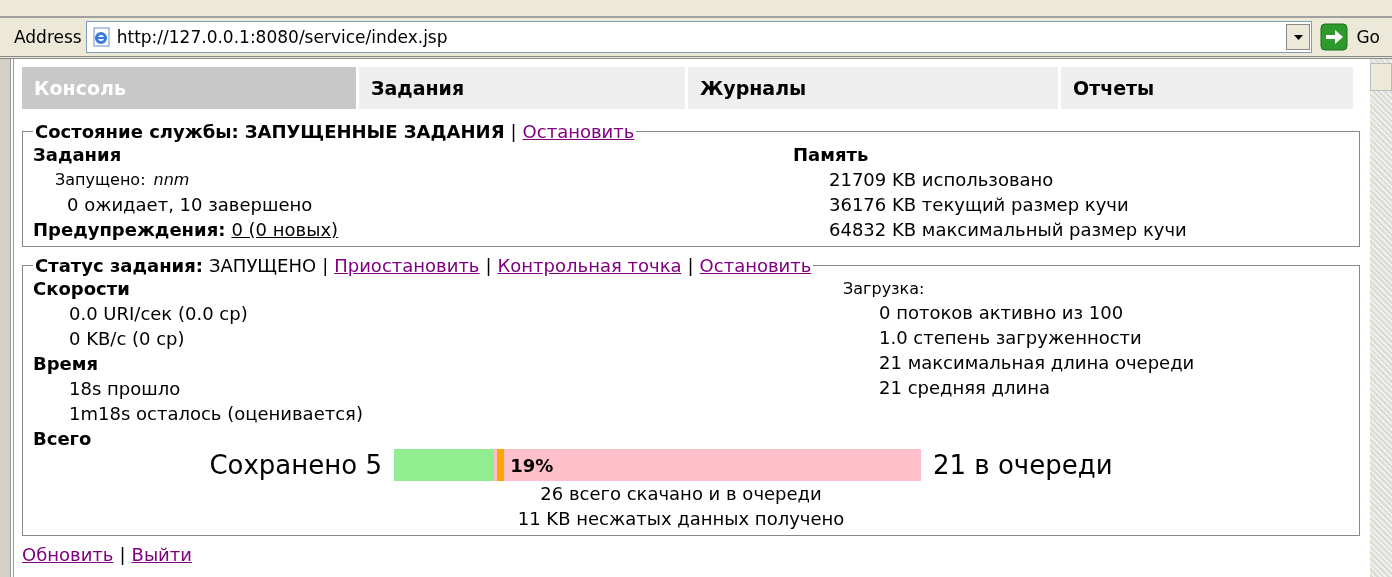 The height and width of the screenshot is (577, 1392). Describe the element at coordinates (1023, 465) in the screenshot. I see `queued-count: 21 в очереди` at that location.